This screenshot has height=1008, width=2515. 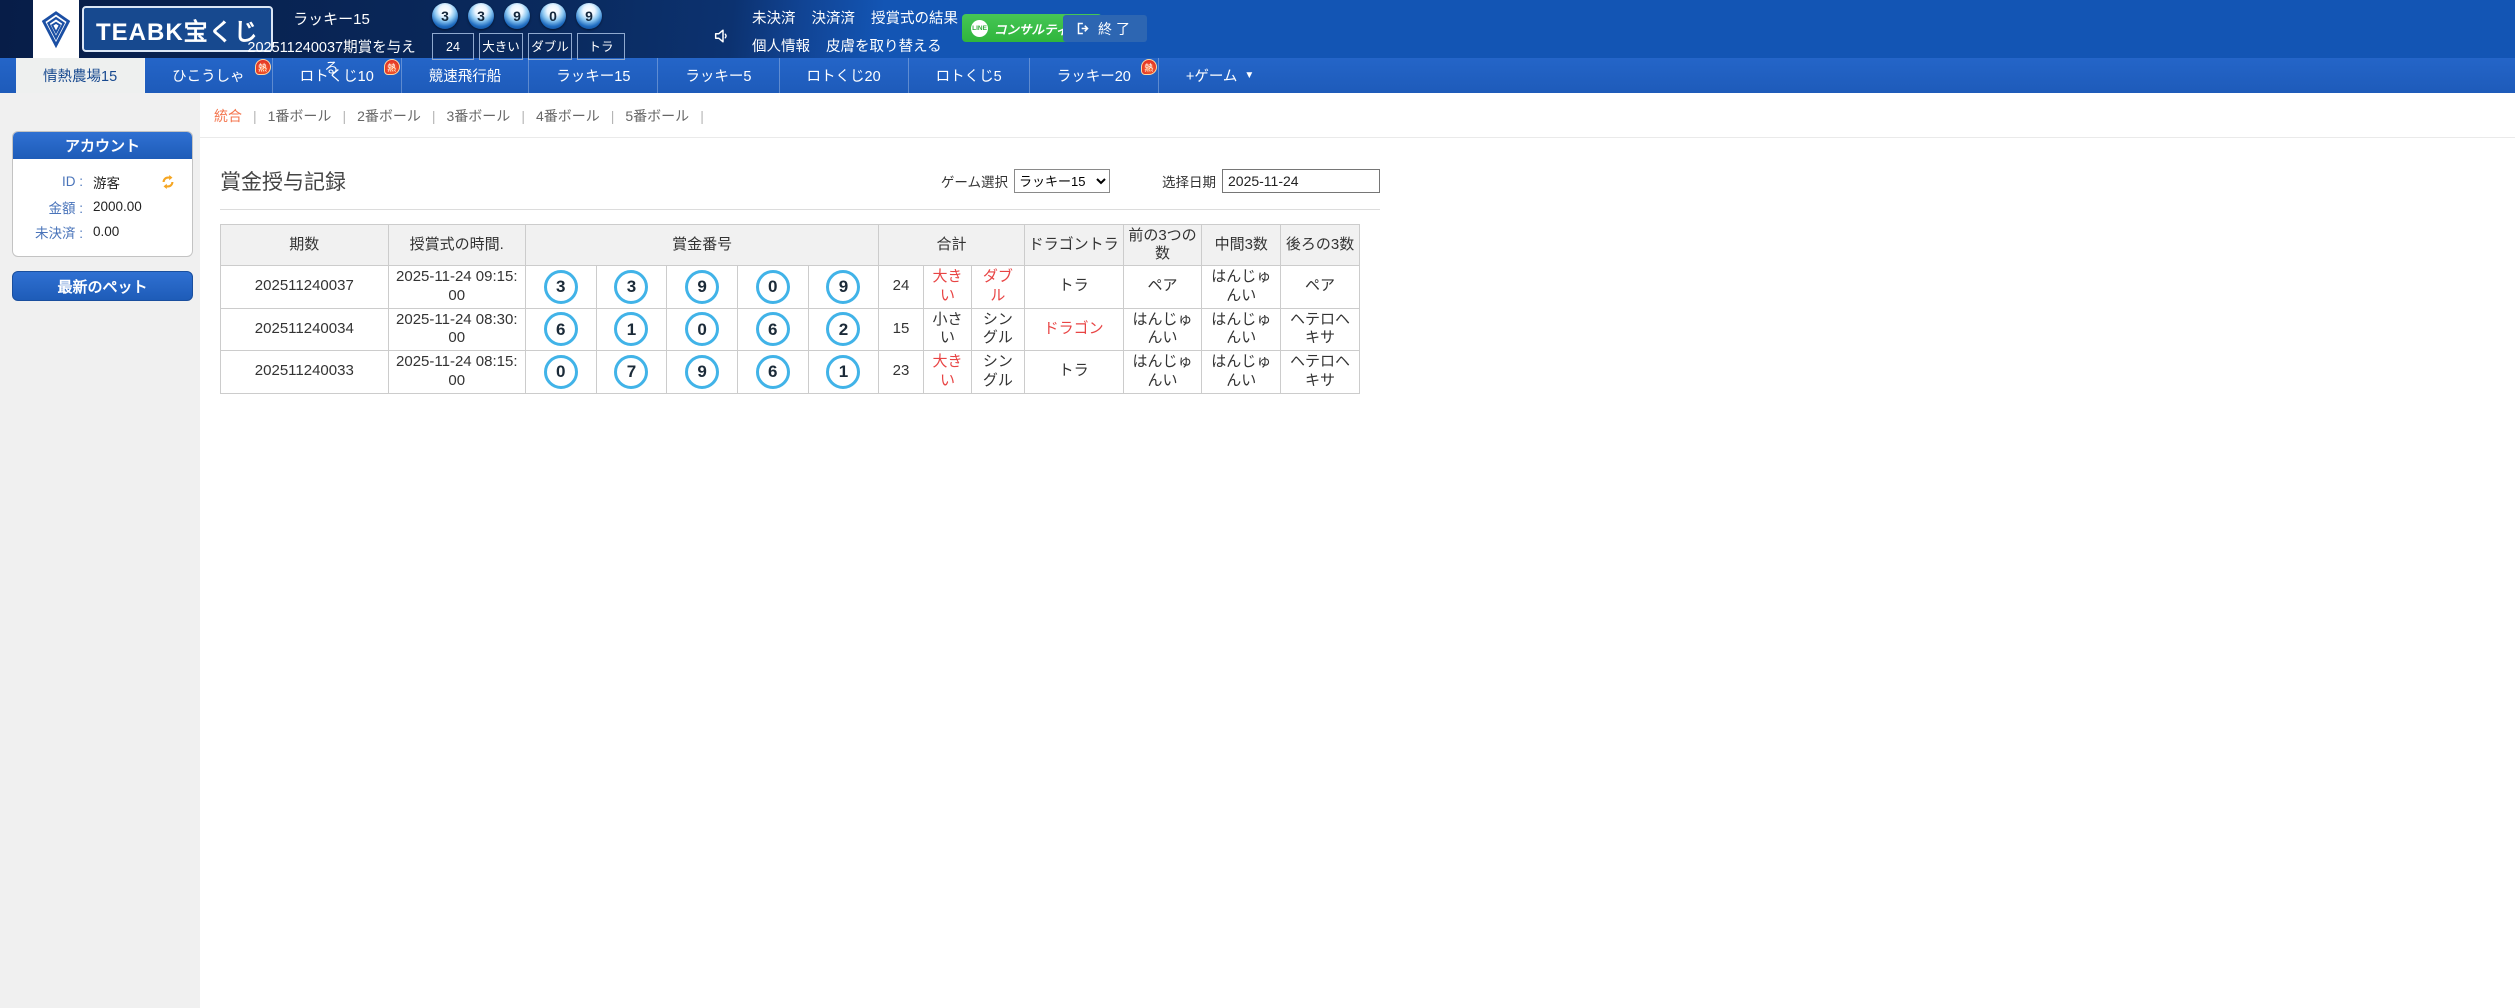 What do you see at coordinates (594, 75) in the screenshot?
I see `tab-lucky-15: ラッキー15` at bounding box center [594, 75].